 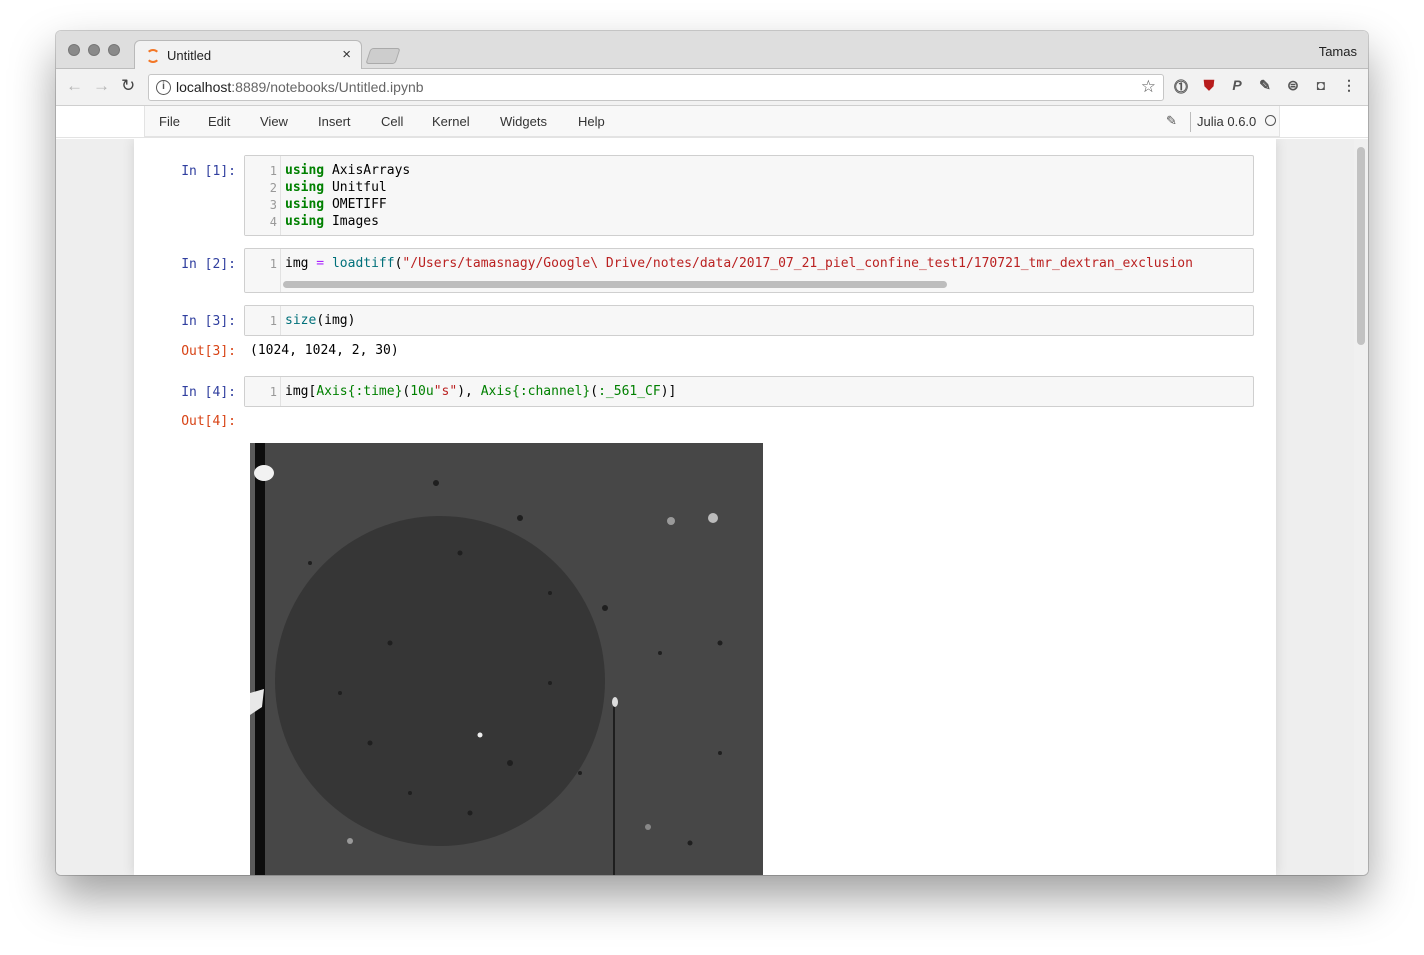 What do you see at coordinates (1209, 86) in the screenshot?
I see `ublock-icon: ⛊` at bounding box center [1209, 86].